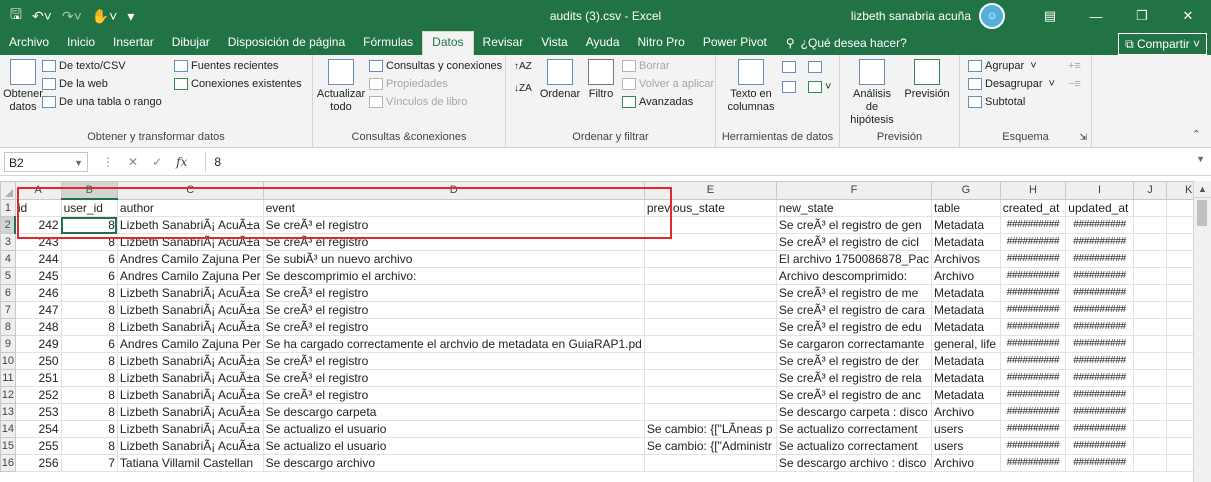 This screenshot has width=1211, height=482. I want to click on cell-a13: 253, so click(38, 412).